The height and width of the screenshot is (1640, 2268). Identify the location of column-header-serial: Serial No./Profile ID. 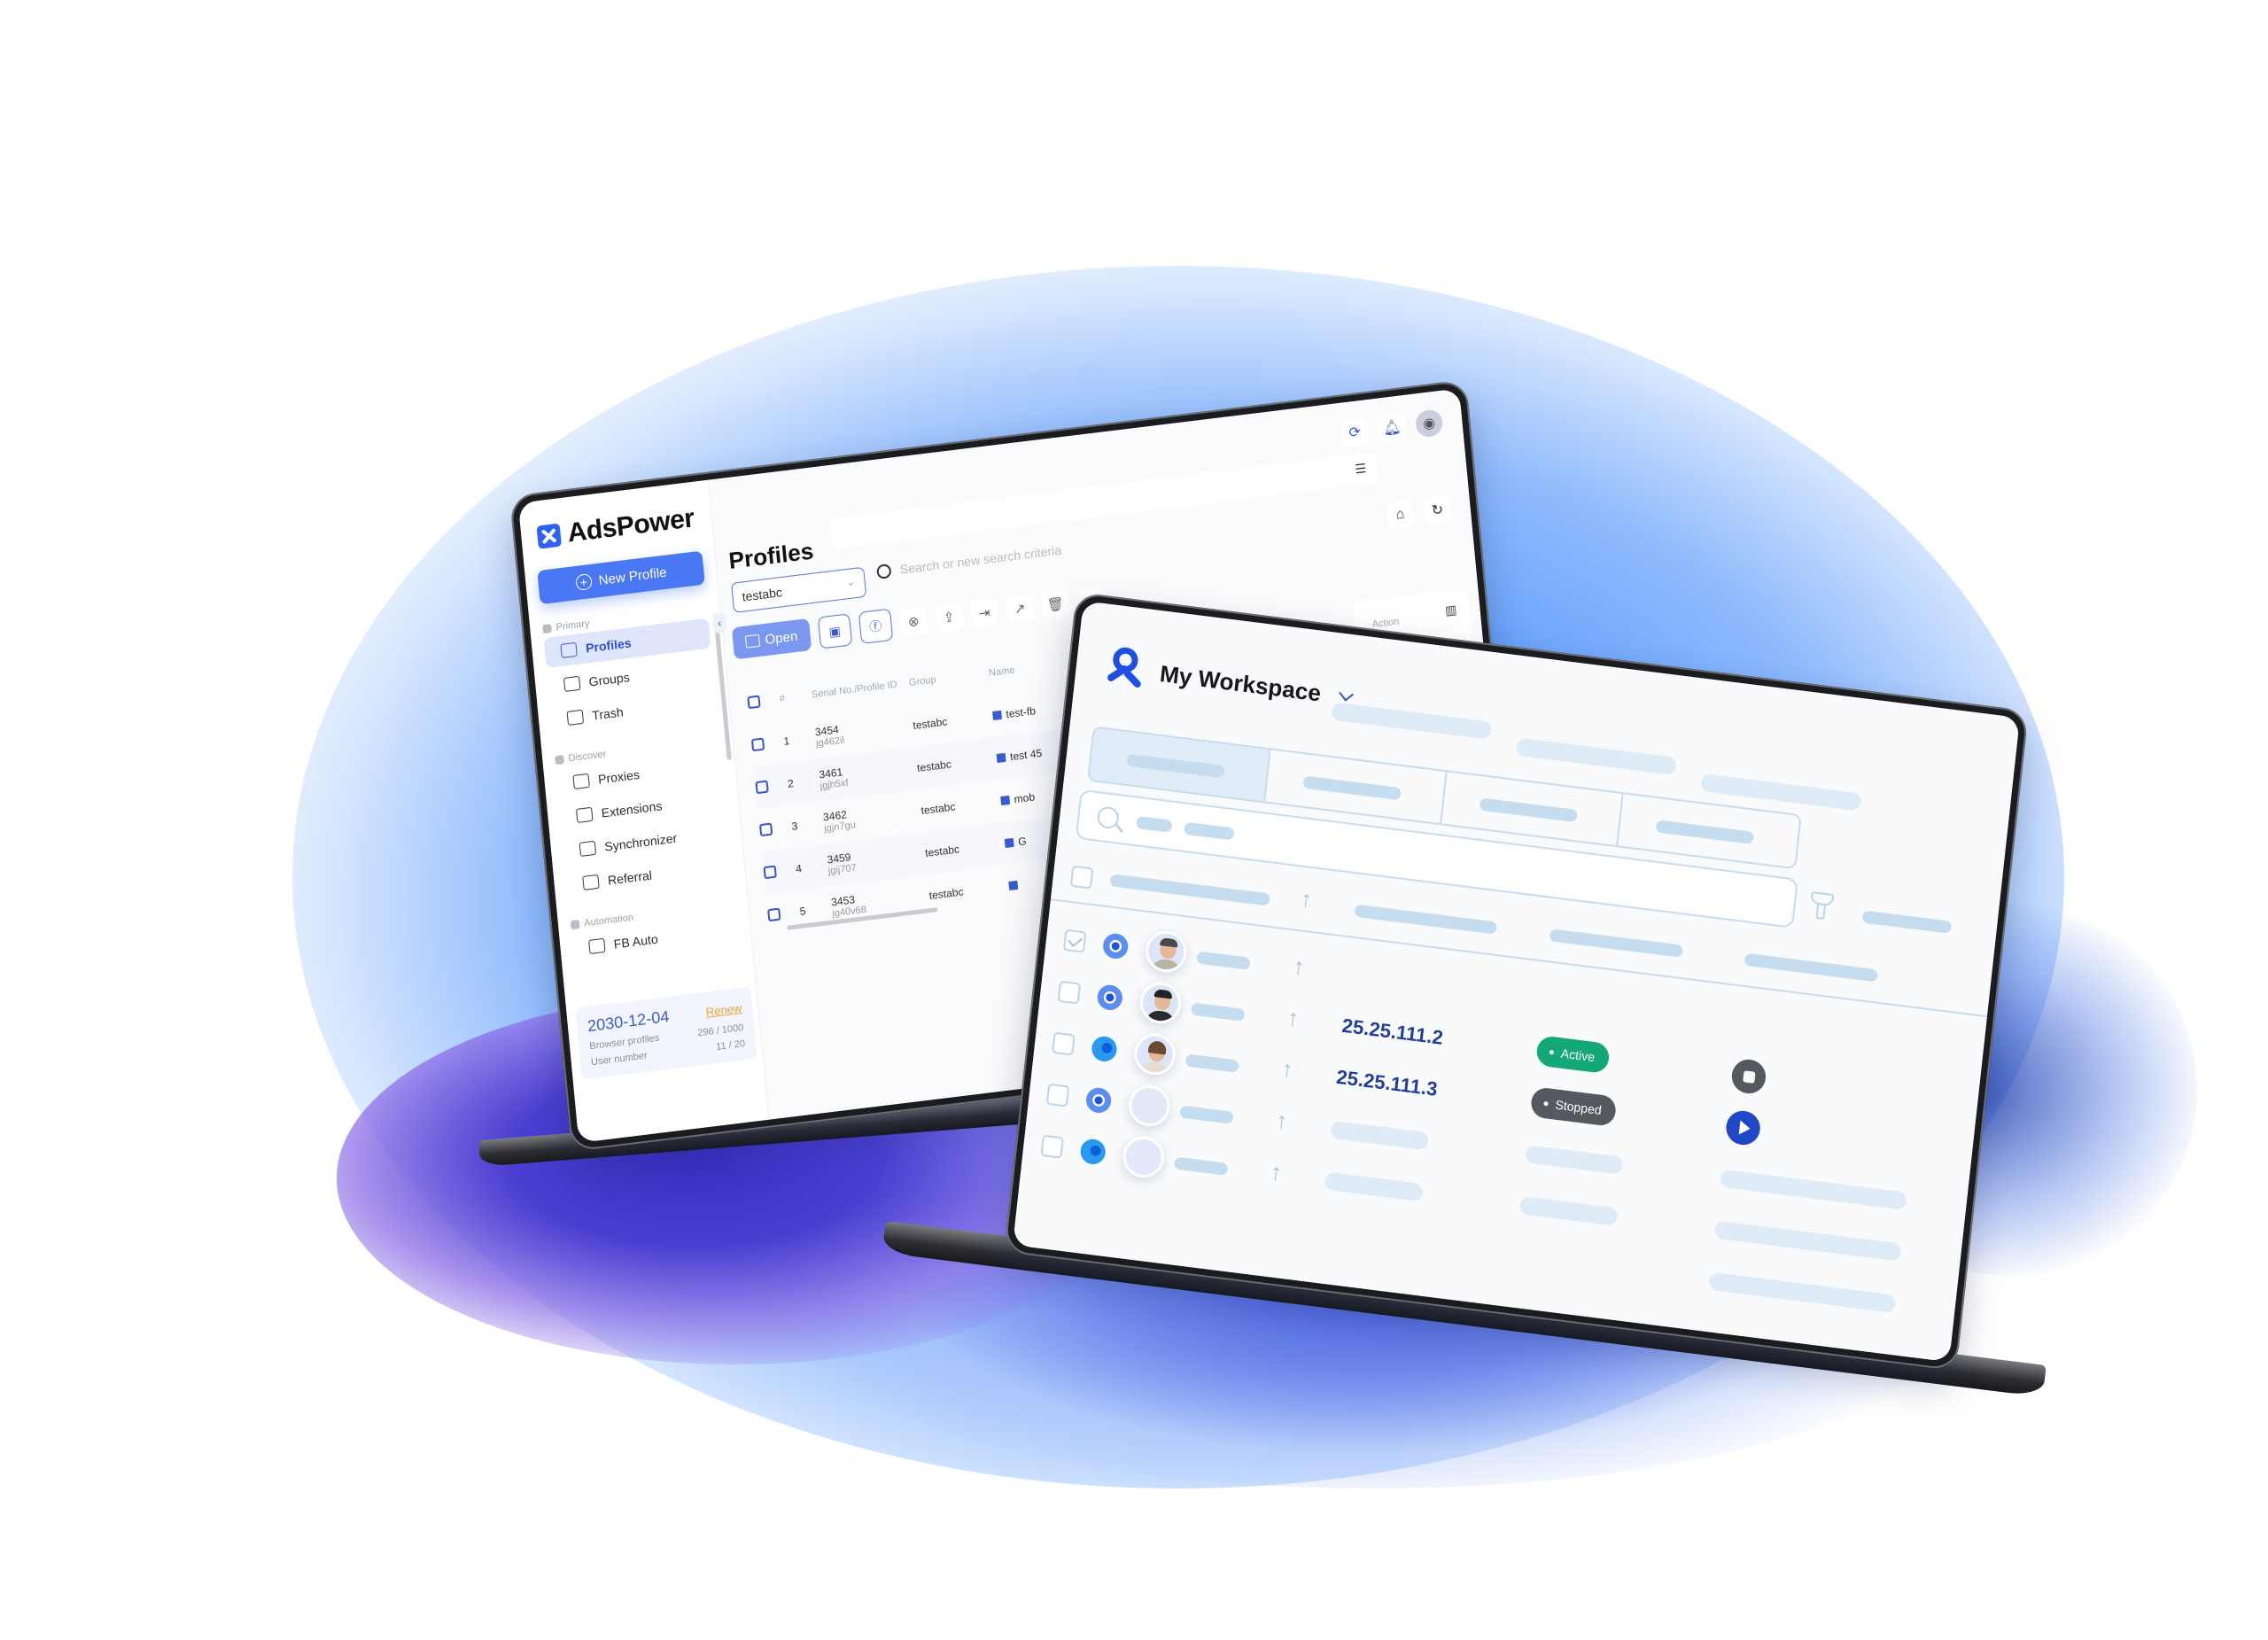
(860, 689).